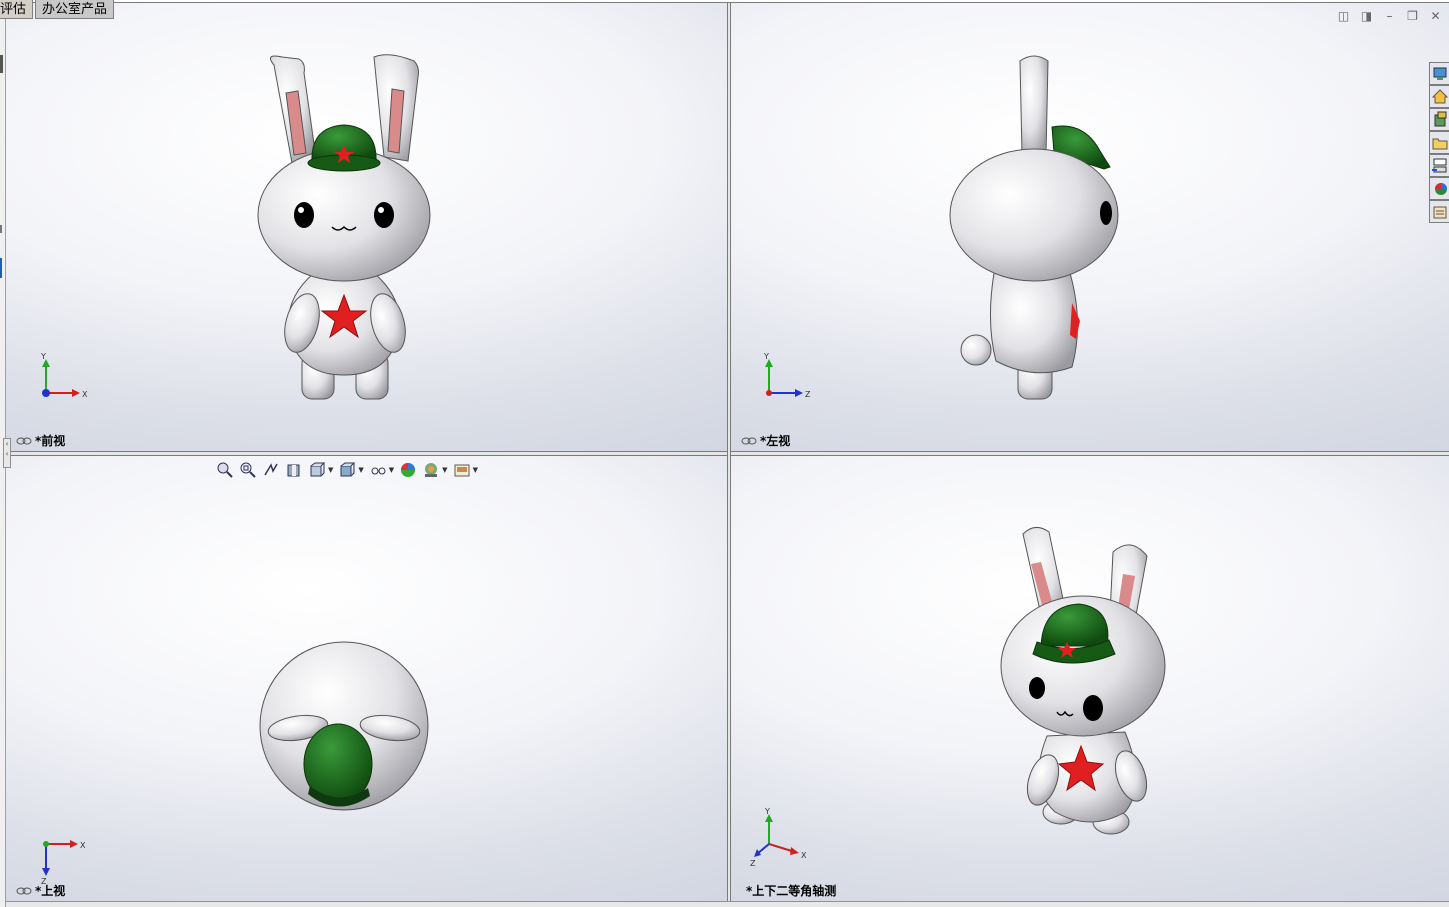  I want to click on view-label-dimetric: *上下二等角轴测, so click(791, 890).